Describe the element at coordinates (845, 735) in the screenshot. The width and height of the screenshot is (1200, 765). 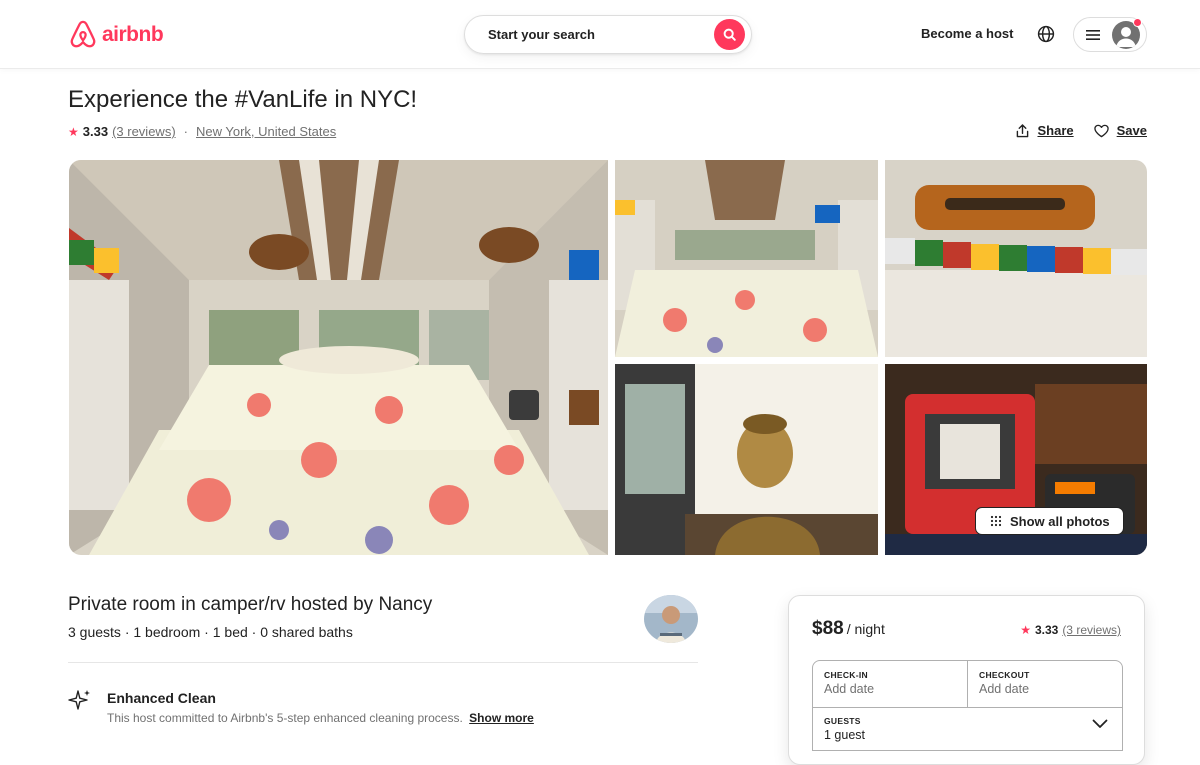
I see `guests-value: 1 guest` at that location.